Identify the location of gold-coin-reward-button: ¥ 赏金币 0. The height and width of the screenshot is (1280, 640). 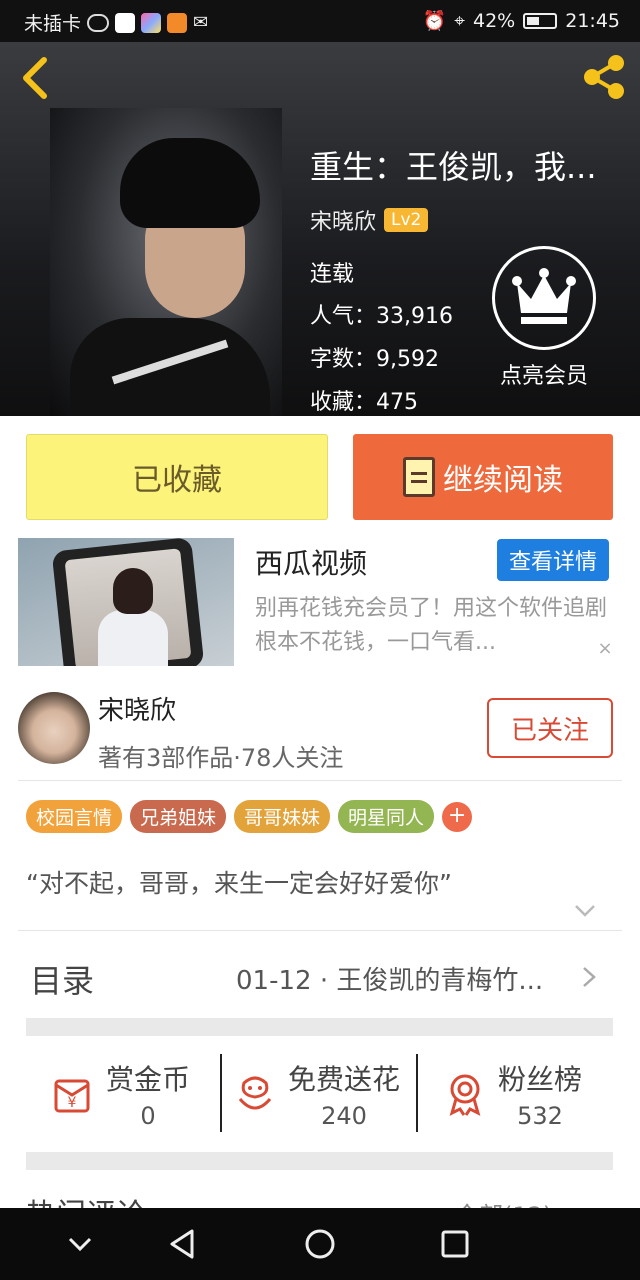
(120, 1094).